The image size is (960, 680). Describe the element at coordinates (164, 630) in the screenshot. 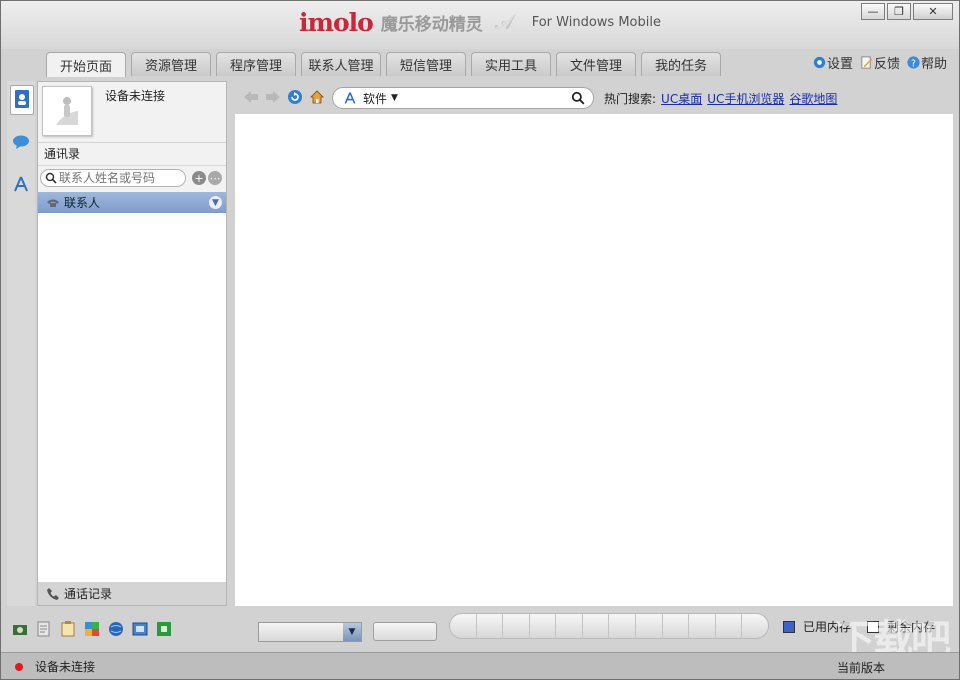

I see `chip-tool-button` at that location.